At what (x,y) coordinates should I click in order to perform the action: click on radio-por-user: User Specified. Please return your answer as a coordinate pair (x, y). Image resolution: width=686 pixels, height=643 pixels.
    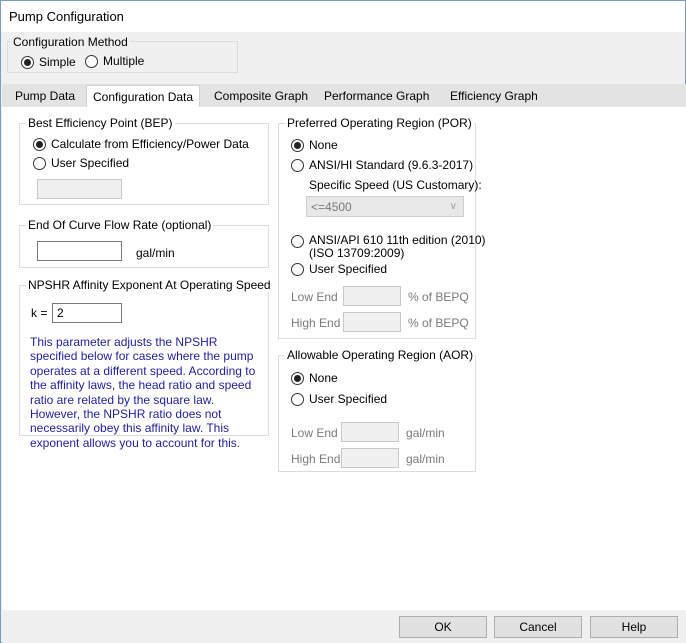
    Looking at the image, I should click on (339, 269).